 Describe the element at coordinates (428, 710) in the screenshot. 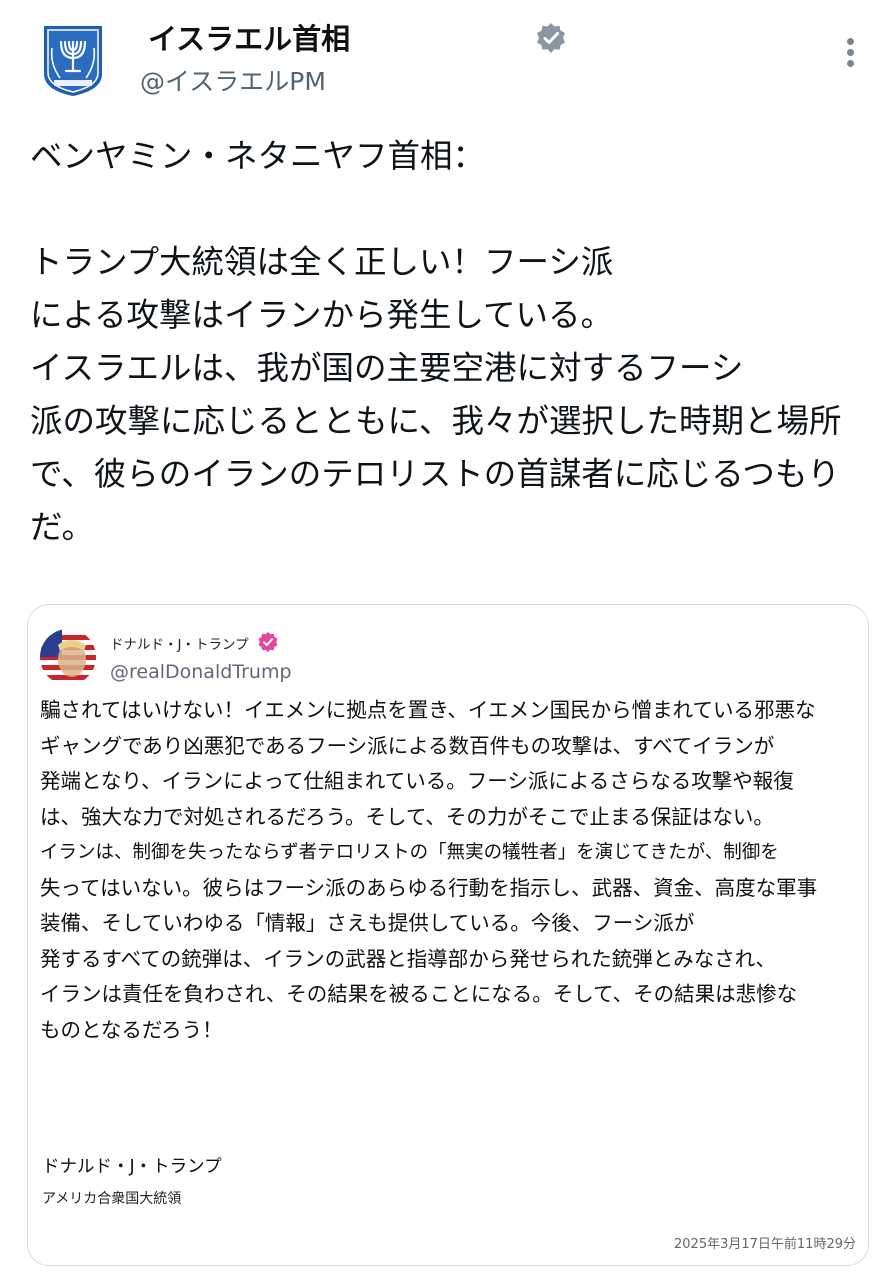

I see `quote-line: 騙されてはいけない！イエメンに拠点を置き、イエメン国民から憎まれている邪悪な` at that location.